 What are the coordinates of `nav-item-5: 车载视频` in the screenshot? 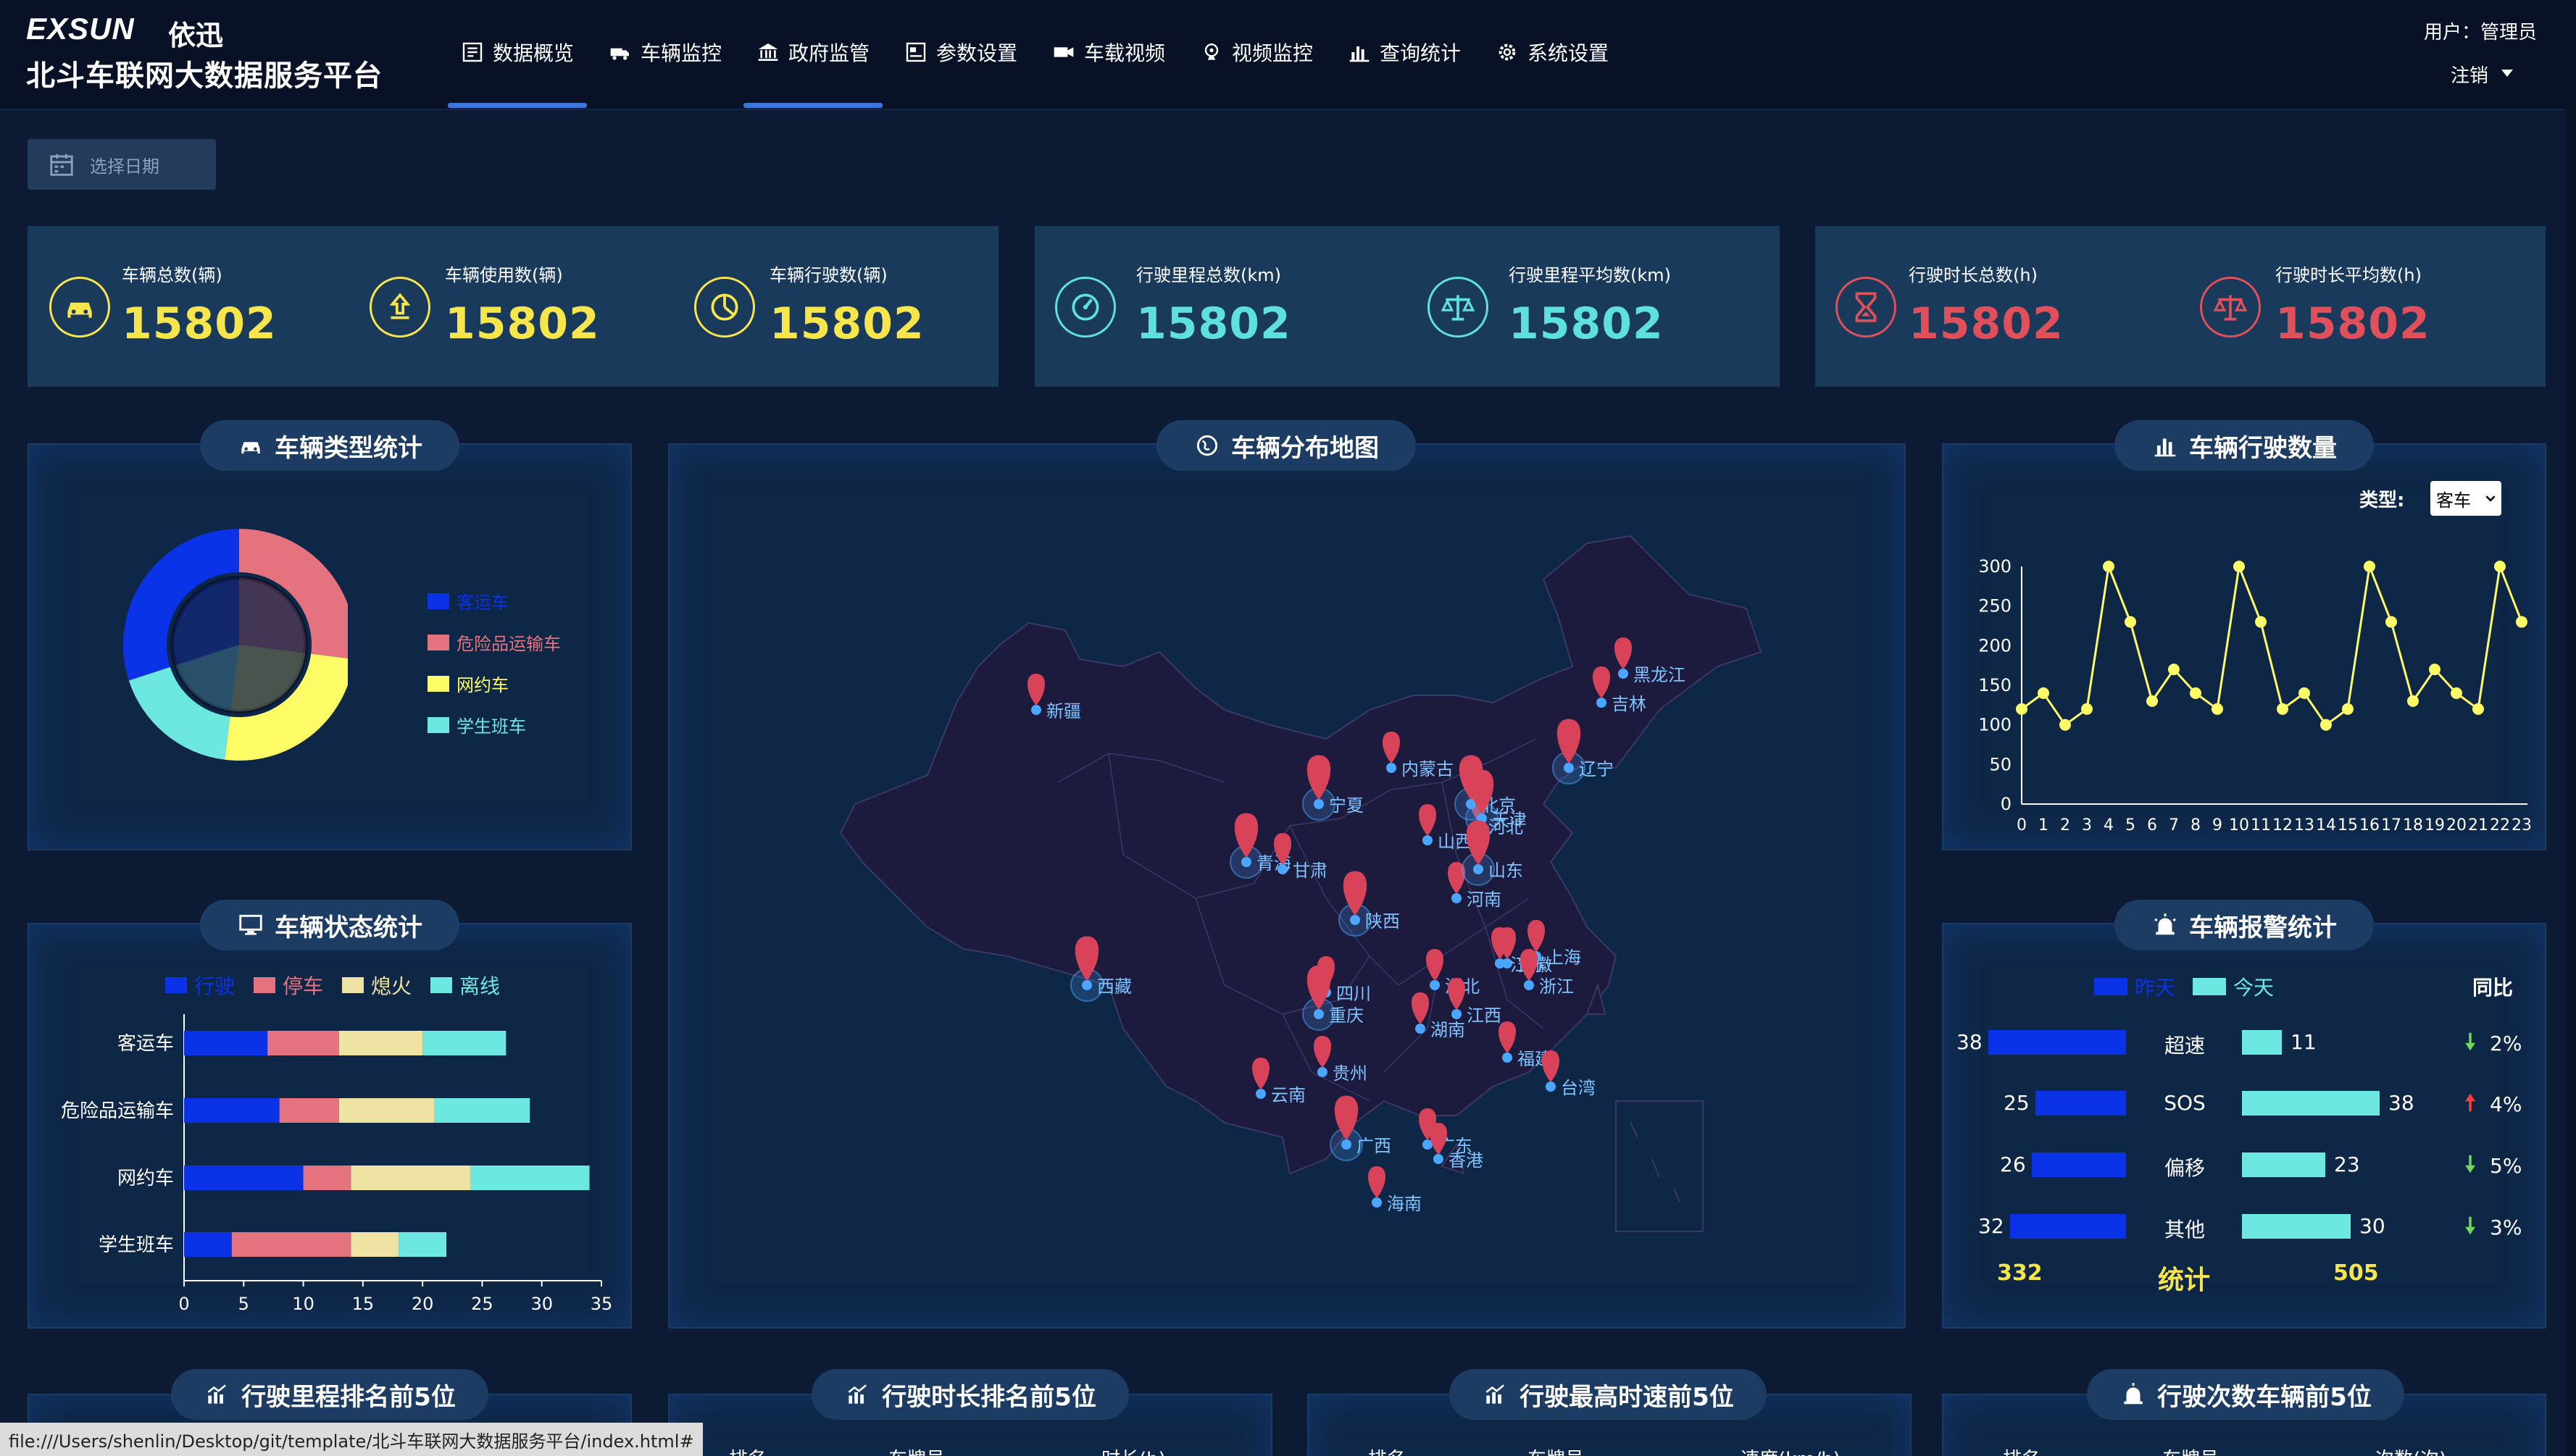 It's located at (1108, 52).